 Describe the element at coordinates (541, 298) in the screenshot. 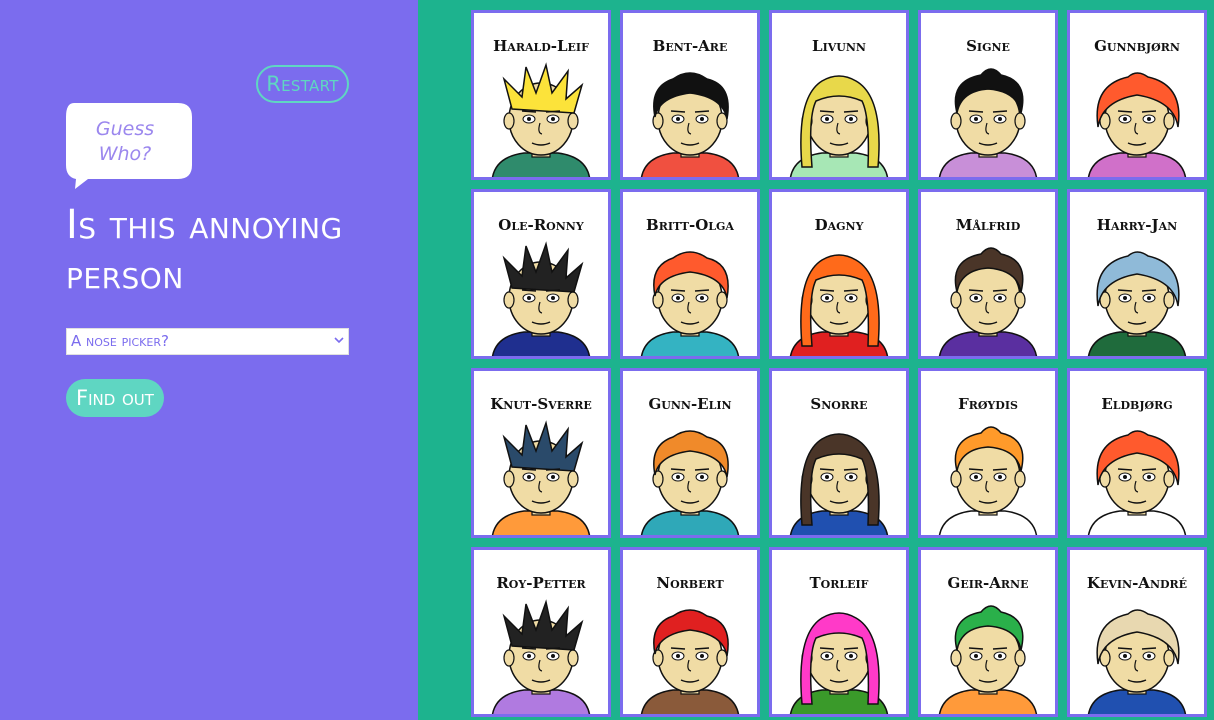

I see `curly-hair-icon` at that location.